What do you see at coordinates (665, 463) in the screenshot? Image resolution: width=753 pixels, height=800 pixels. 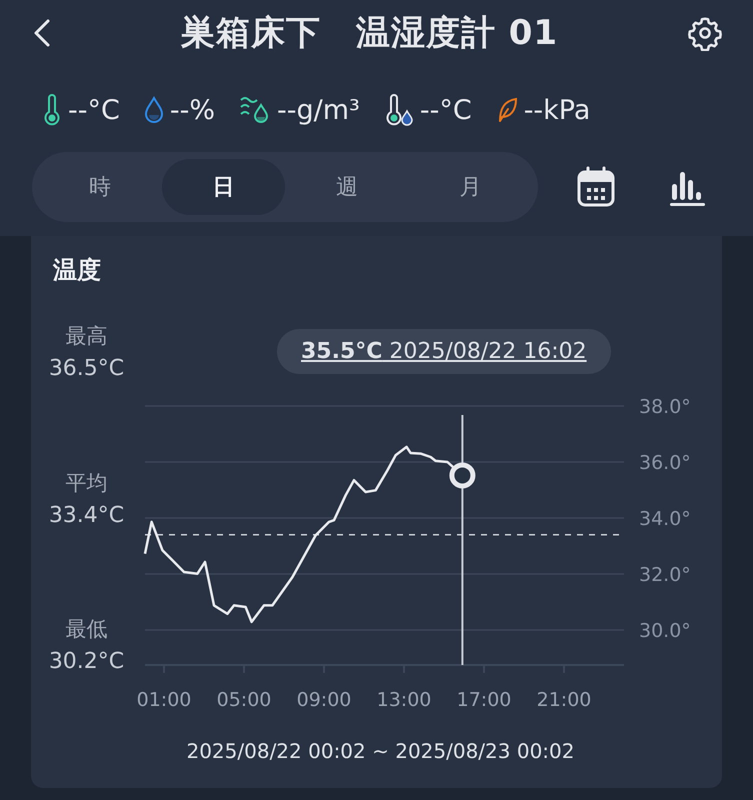 I see `y-tick-label: 36.0°` at bounding box center [665, 463].